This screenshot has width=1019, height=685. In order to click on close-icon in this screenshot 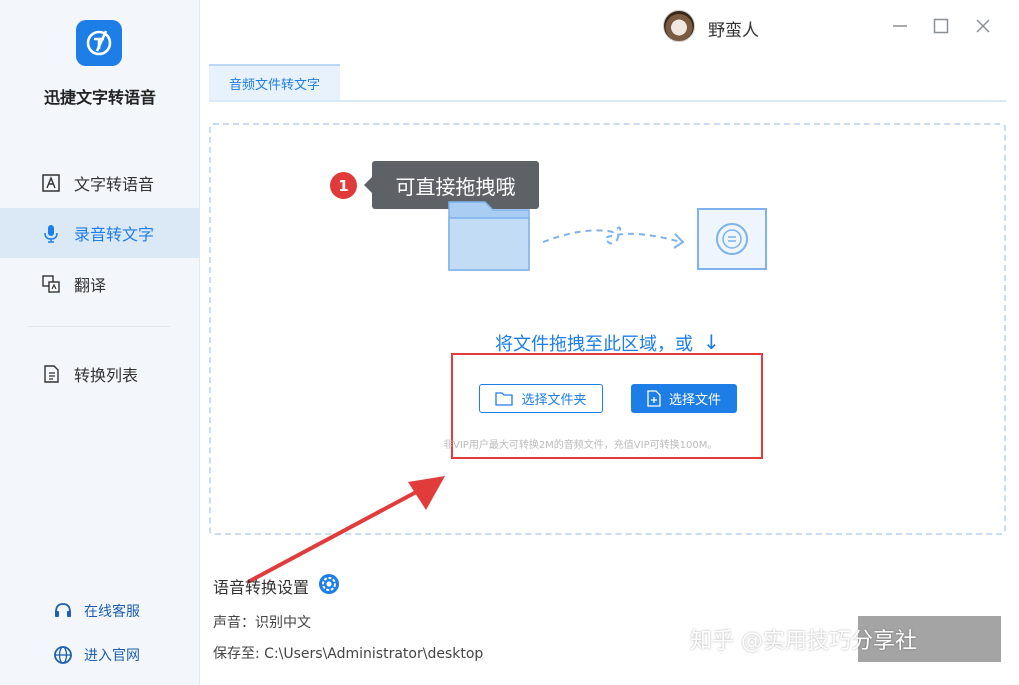, I will do `click(983, 26)`.